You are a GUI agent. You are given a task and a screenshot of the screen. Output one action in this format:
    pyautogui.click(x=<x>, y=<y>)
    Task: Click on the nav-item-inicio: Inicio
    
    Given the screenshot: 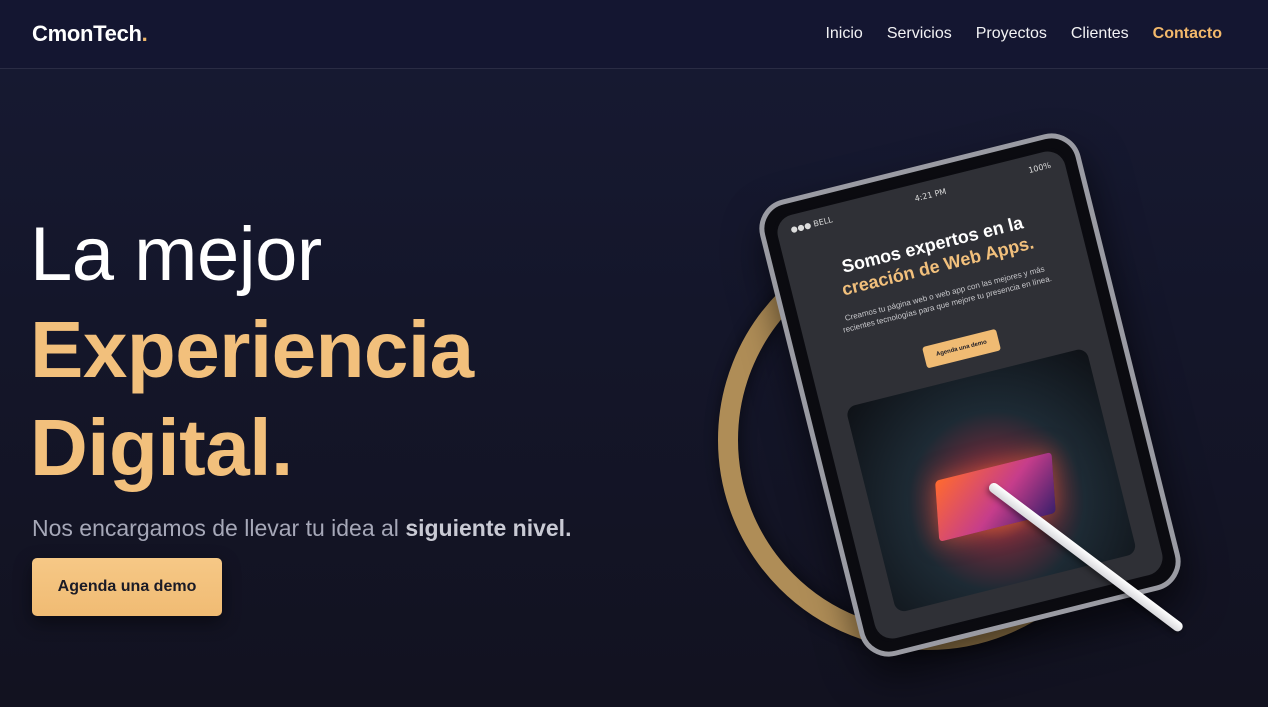 What is the action you would take?
    pyautogui.click(x=843, y=34)
    